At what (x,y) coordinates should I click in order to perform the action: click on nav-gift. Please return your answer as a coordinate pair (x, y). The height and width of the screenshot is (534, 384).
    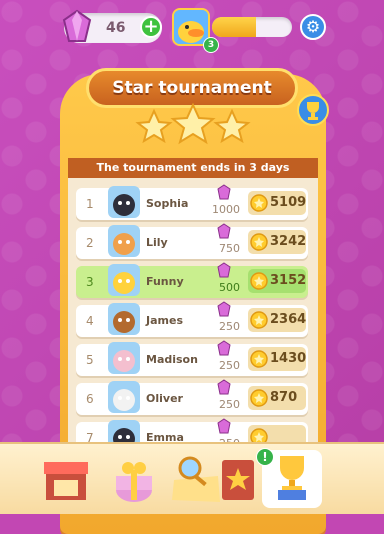
    Looking at the image, I should click on (134, 479).